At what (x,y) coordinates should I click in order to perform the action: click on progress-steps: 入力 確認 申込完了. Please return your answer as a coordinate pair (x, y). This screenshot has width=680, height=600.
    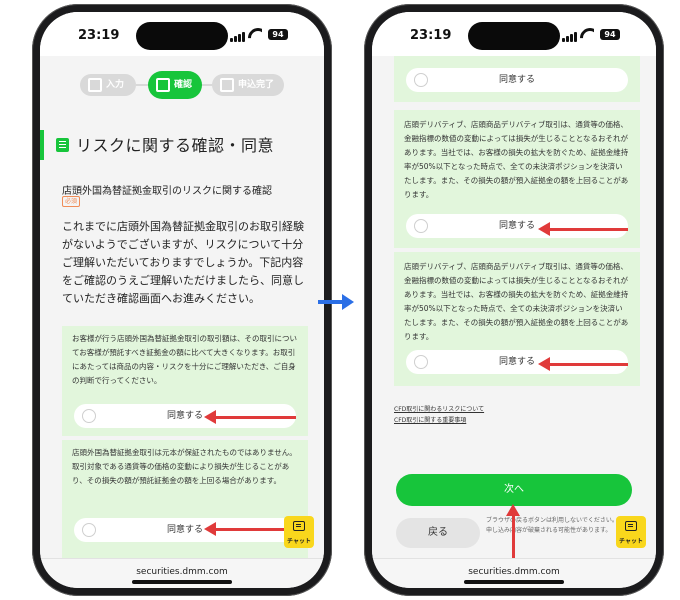
    Looking at the image, I should click on (182, 83).